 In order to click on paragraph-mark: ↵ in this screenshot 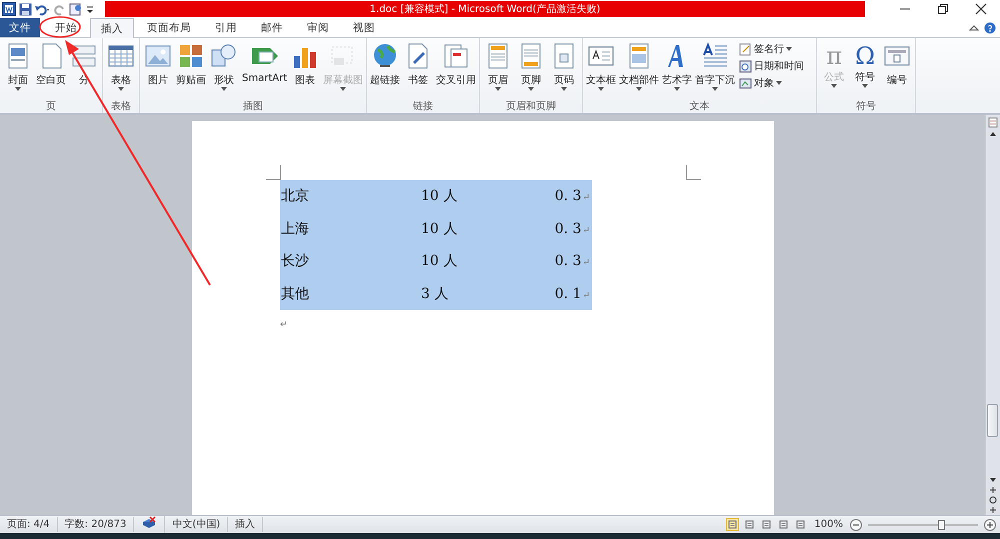, I will do `click(284, 325)`.